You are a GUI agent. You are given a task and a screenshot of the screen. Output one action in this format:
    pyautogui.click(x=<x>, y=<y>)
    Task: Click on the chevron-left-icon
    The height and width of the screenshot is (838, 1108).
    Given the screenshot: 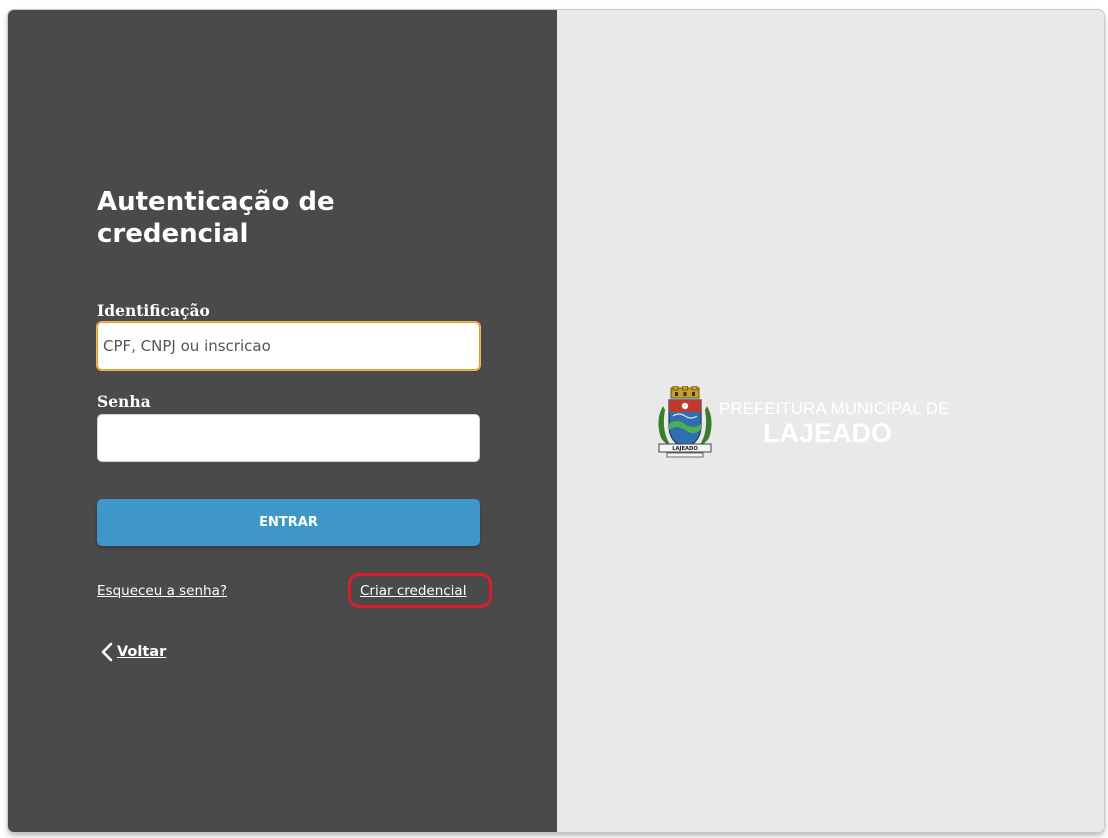 What is the action you would take?
    pyautogui.click(x=107, y=652)
    